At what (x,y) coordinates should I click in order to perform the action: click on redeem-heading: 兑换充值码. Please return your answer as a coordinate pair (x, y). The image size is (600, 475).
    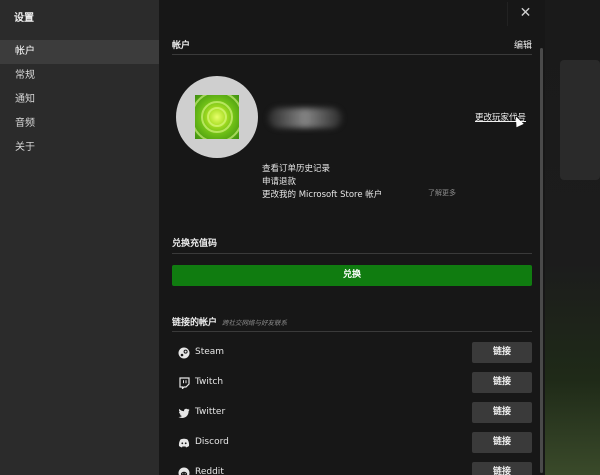
    Looking at the image, I should click on (195, 244).